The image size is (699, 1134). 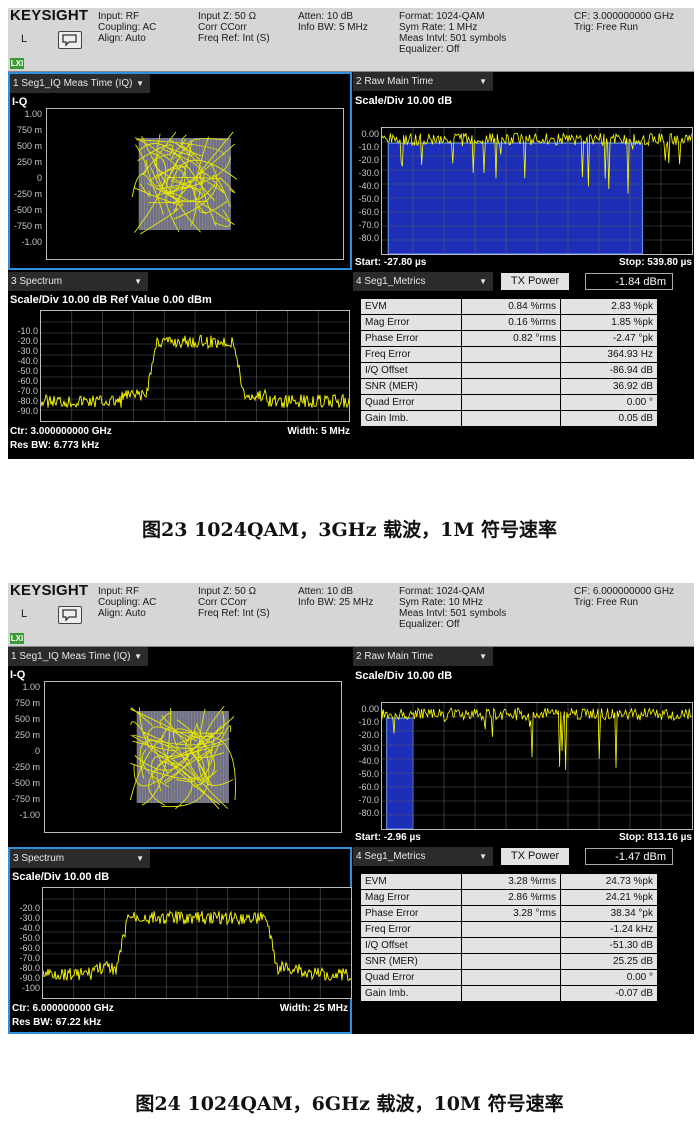 I want to click on iq-axis-label: I-Q, so click(x=18, y=675).